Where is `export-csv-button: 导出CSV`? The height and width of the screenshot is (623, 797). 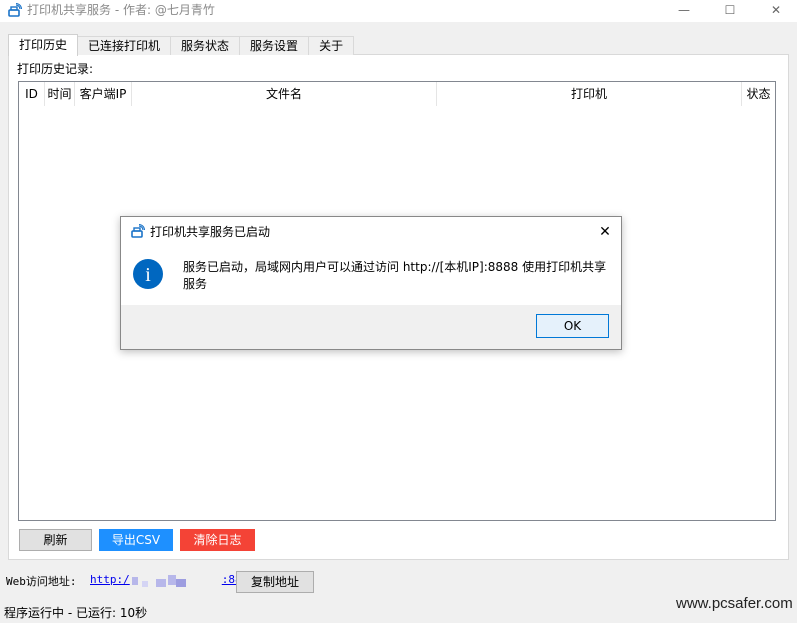 export-csv-button: 导出CSV is located at coordinates (136, 540).